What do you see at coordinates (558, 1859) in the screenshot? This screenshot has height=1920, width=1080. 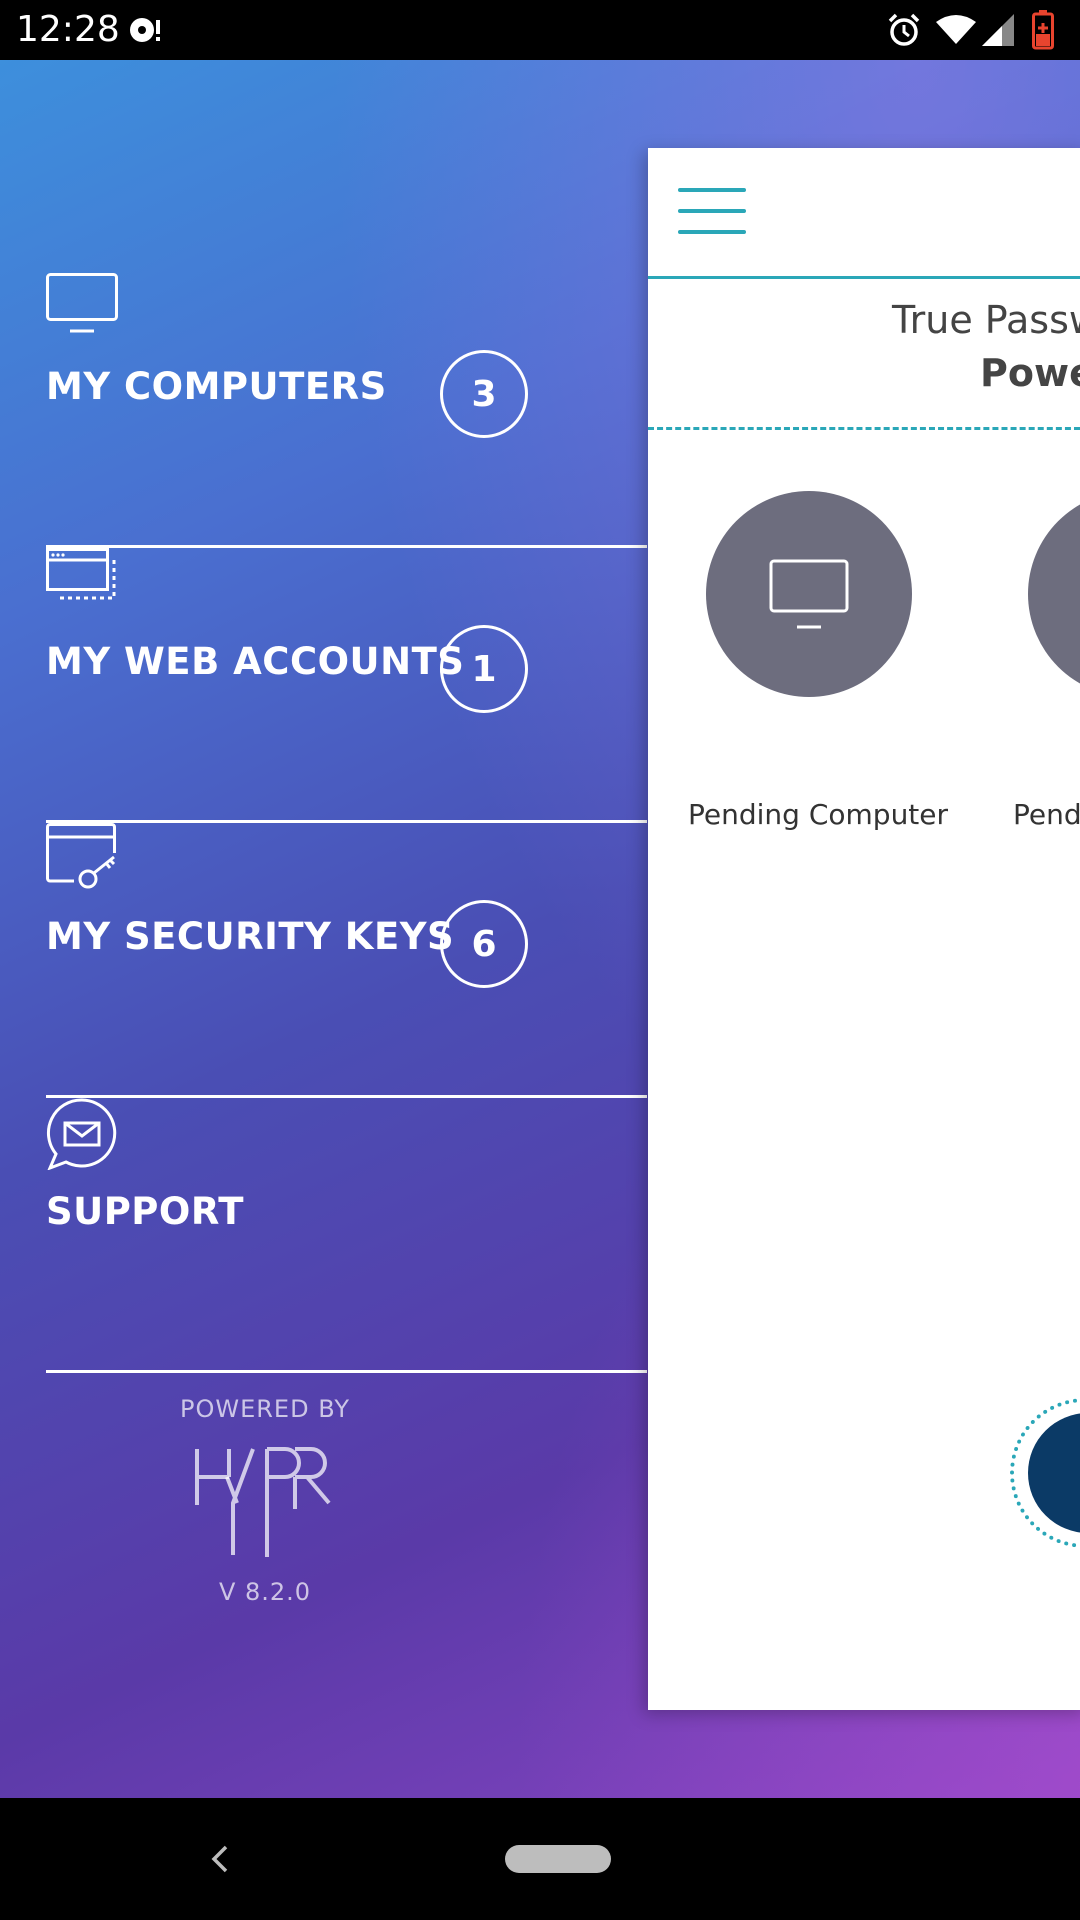 I see `home-button` at bounding box center [558, 1859].